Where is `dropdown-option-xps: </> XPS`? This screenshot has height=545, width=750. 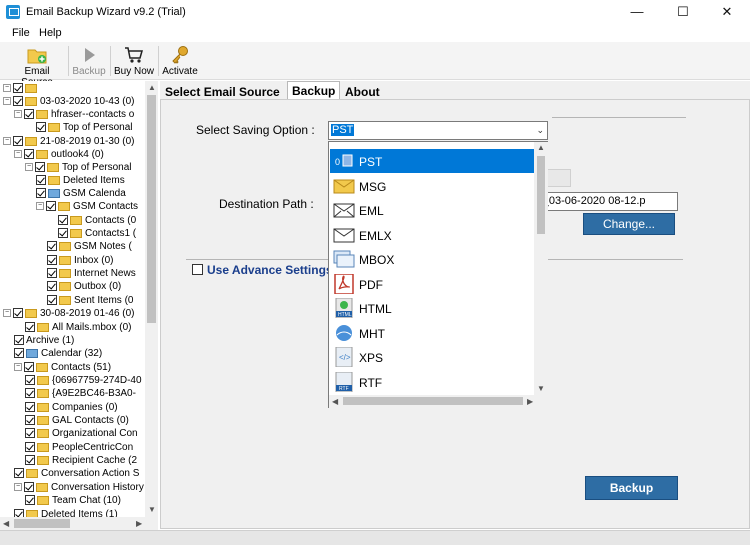 dropdown-option-xps: </> XPS is located at coordinates (432, 357).